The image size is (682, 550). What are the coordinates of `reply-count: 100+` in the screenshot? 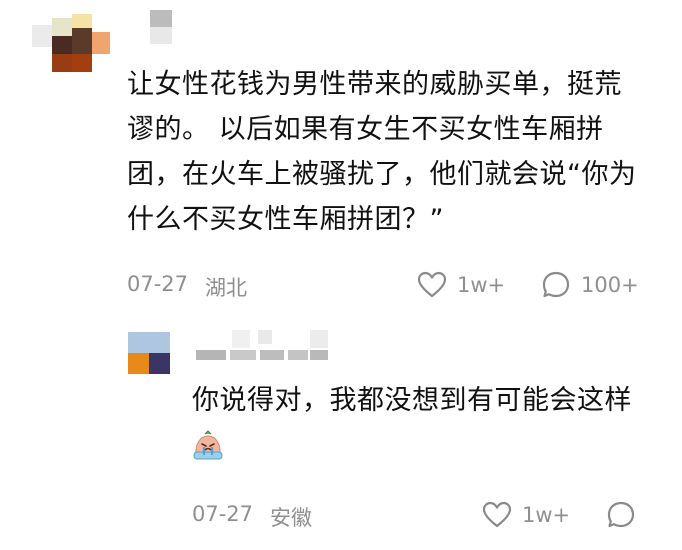 It's located at (610, 285).